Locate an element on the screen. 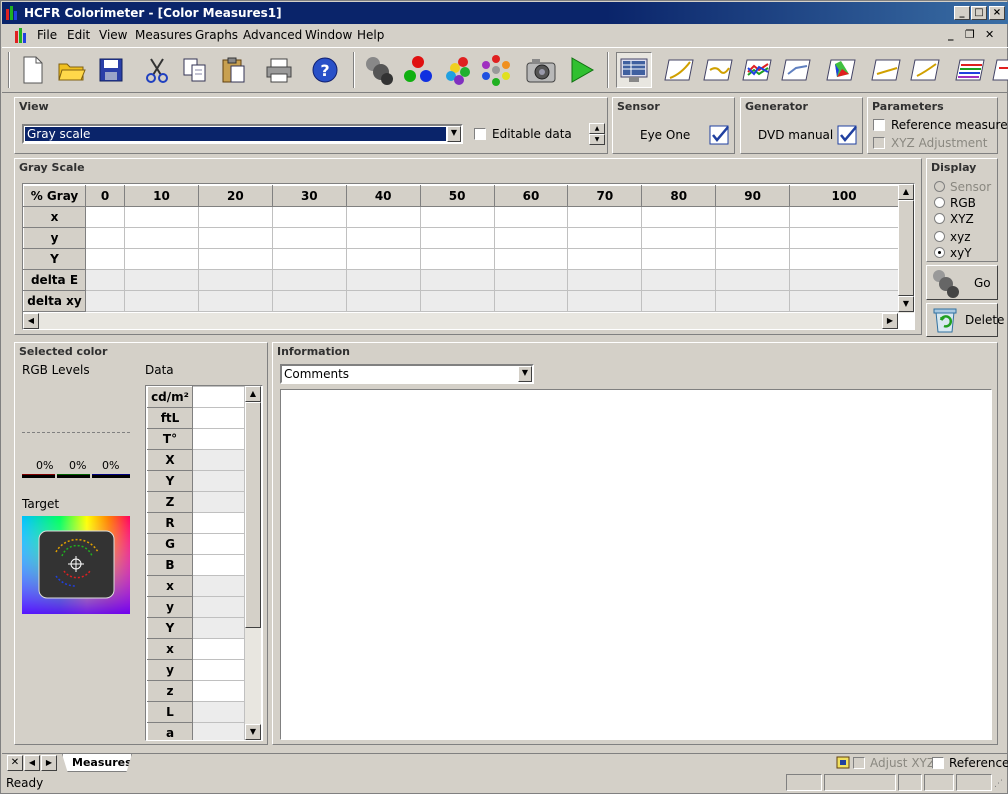 The image size is (1008, 794). grid-col-header: 90 is located at coordinates (753, 196).